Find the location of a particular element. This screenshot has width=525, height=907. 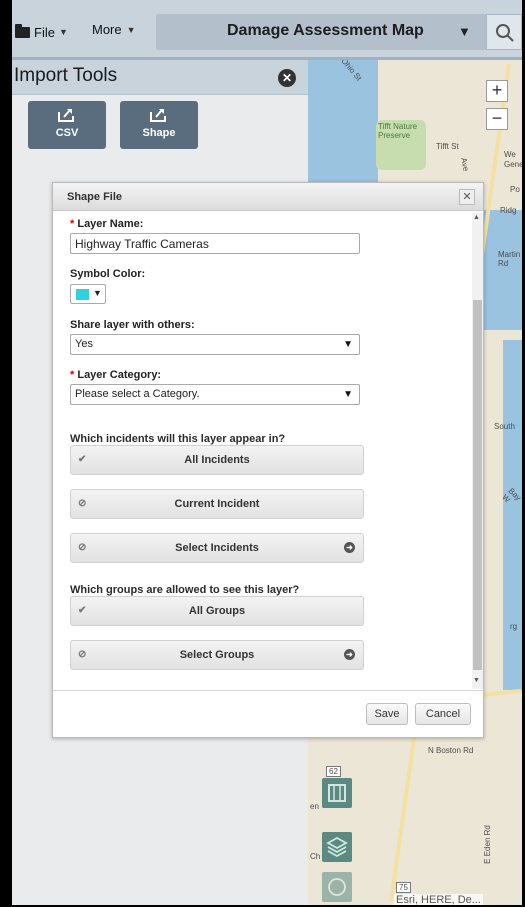

current-incident-button: ⊘ Current Incident is located at coordinates (217, 504).